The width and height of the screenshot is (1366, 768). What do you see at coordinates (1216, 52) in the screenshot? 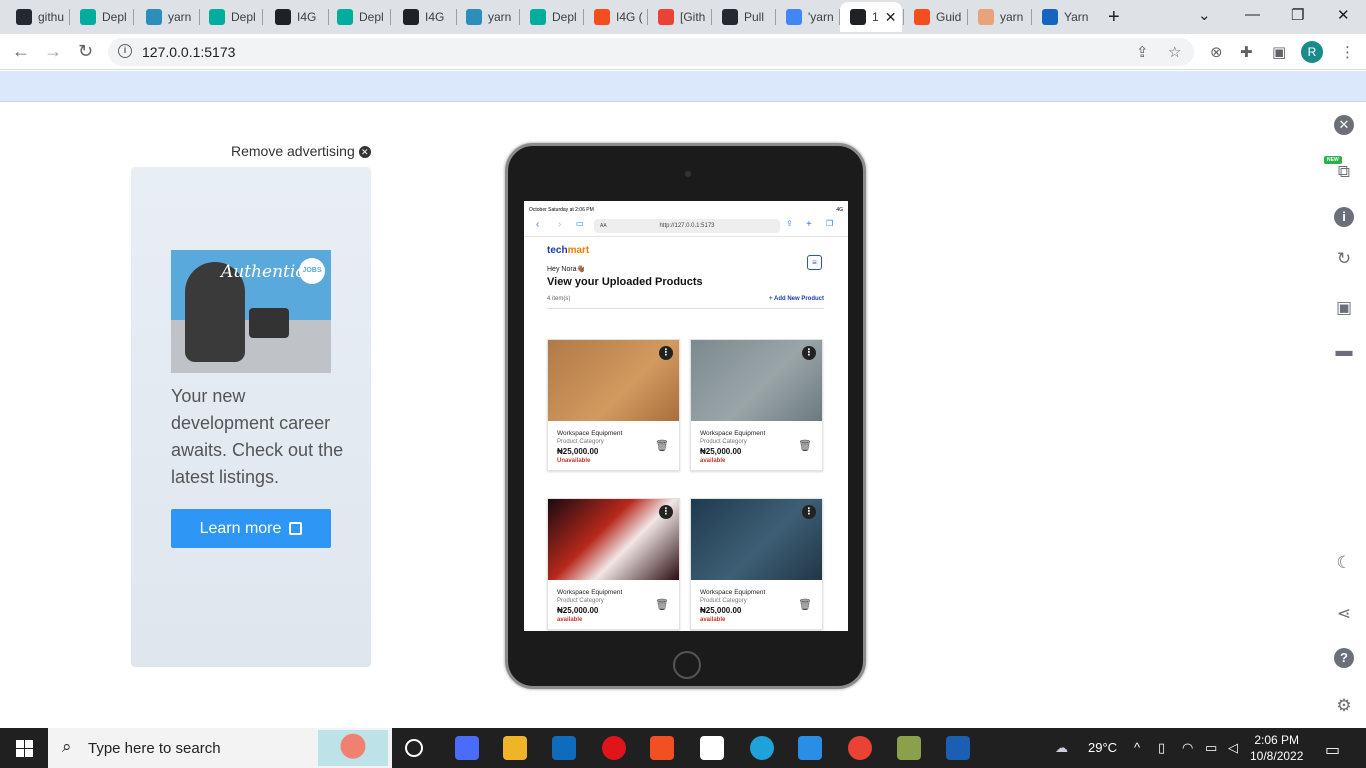
I see `extension-icon: ⊗` at bounding box center [1216, 52].